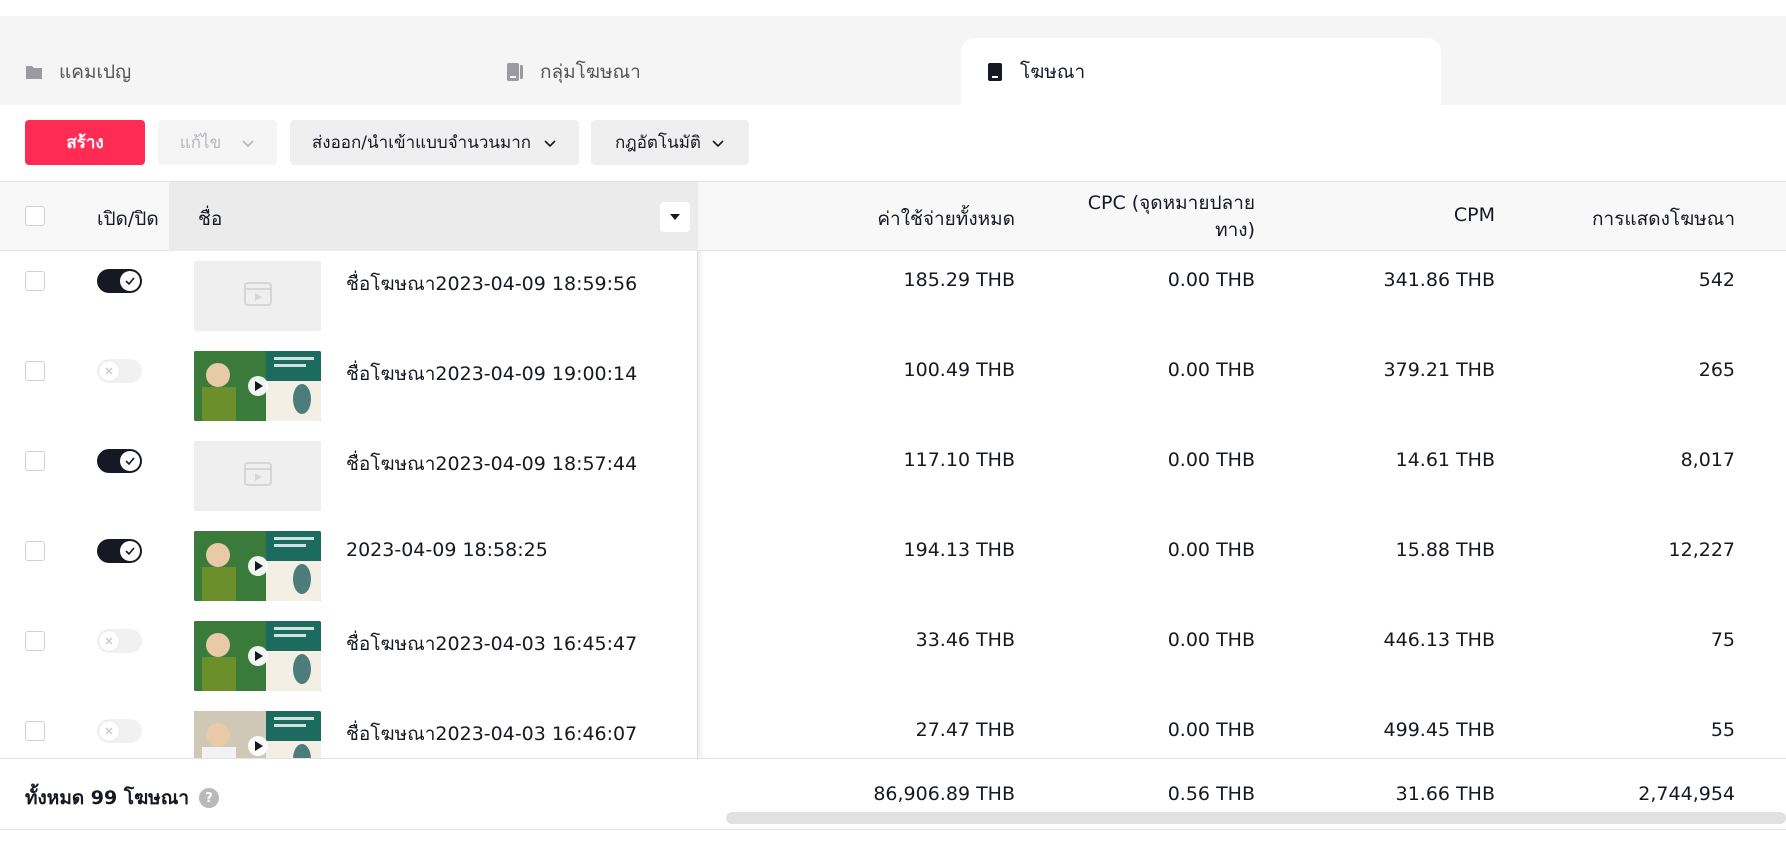 Image resolution: width=1786 pixels, height=853 pixels. I want to click on ad-impressions: 265, so click(1716, 370).